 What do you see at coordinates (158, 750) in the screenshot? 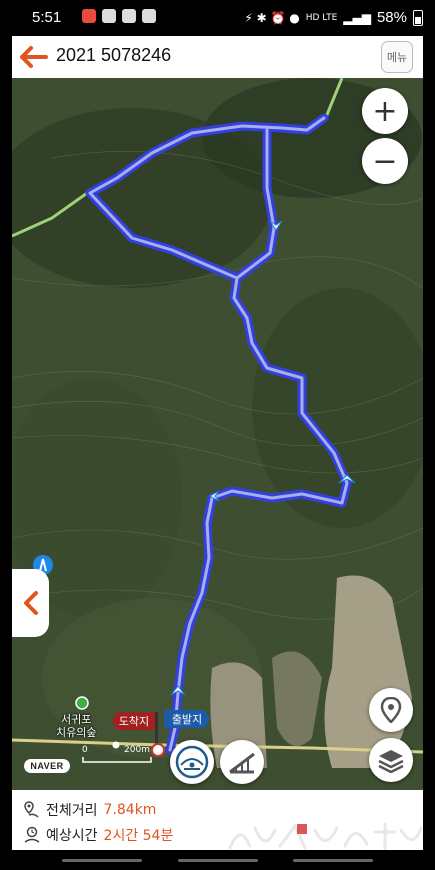
I see `start-end-pin` at bounding box center [158, 750].